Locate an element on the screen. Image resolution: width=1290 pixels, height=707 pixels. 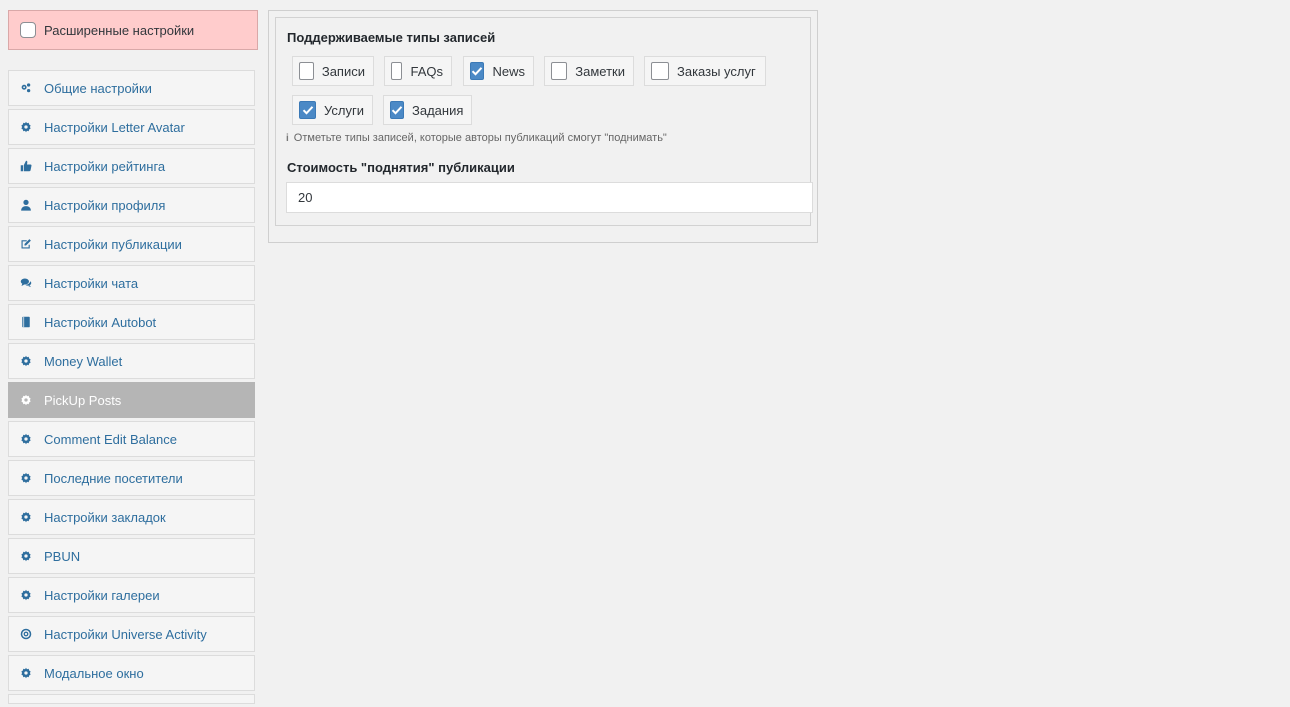
gears-icon is located at coordinates (26, 88).